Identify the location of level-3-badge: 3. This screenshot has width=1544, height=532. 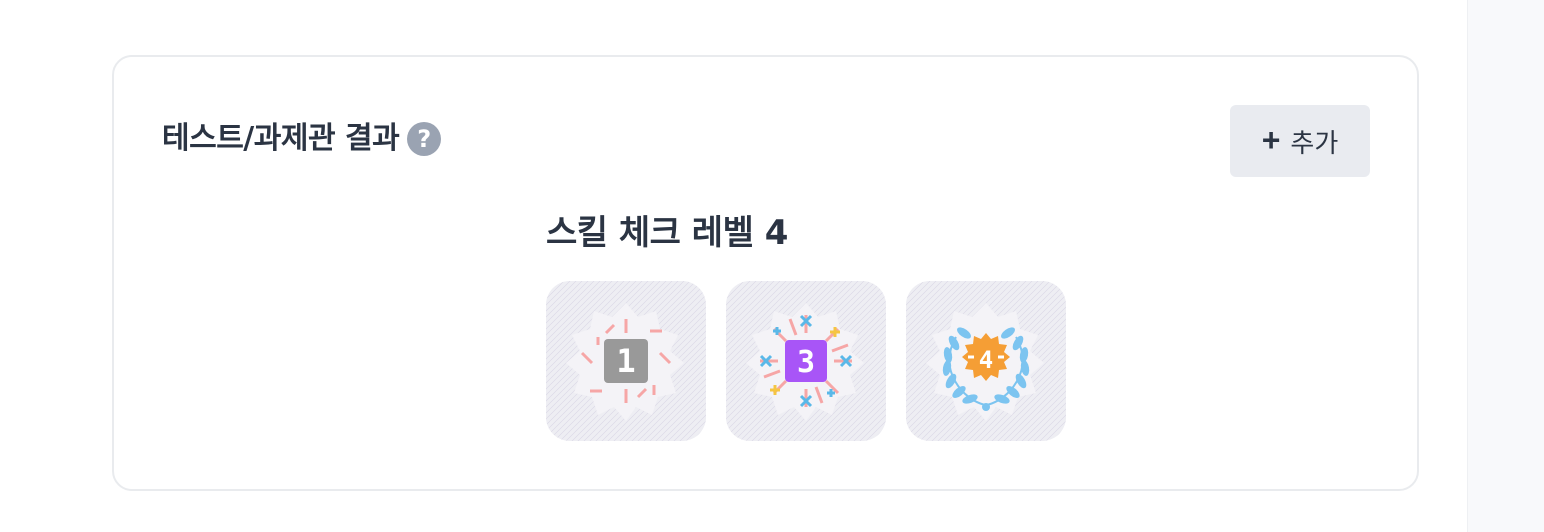
(806, 361).